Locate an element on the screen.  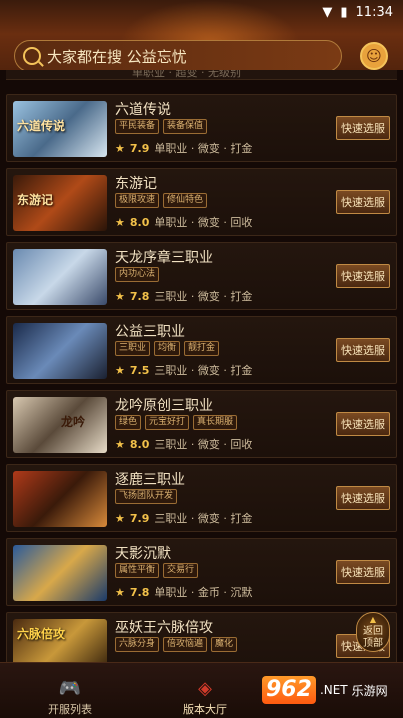
game-meta: ★ 7.9 单职业 · 微变 · 打金 is located at coordinates (183, 148).